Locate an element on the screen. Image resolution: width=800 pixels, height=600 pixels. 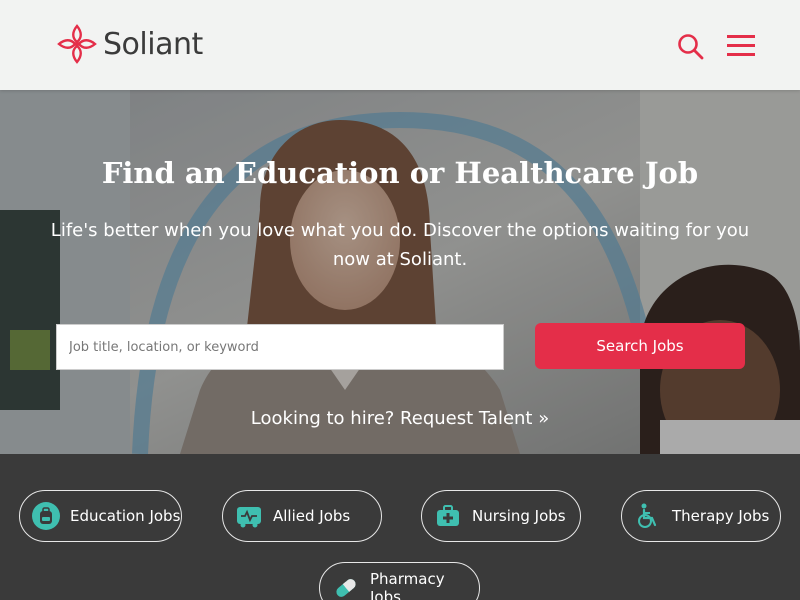
brand-name: Soliant is located at coordinates (153, 44).